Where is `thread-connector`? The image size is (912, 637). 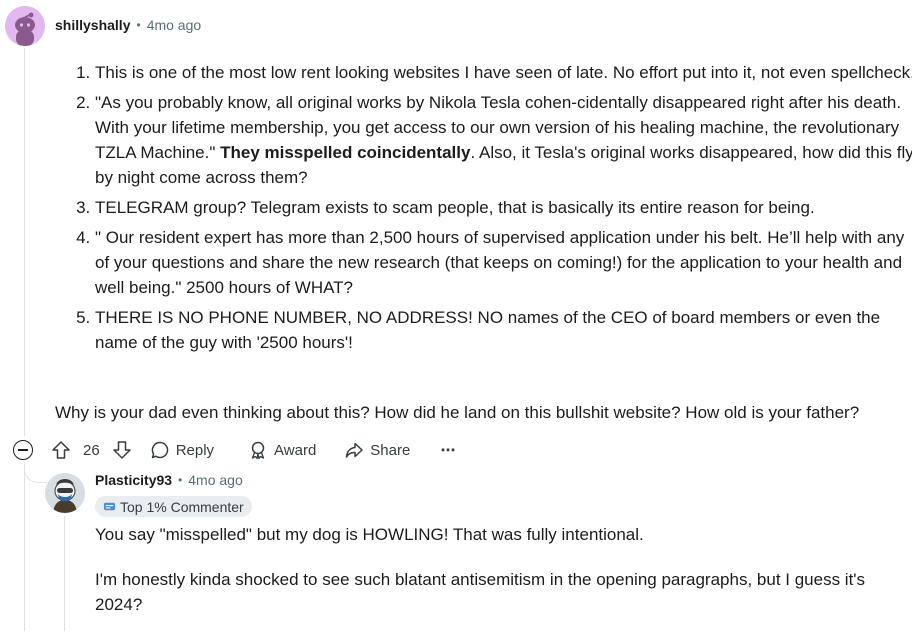
thread-connector is located at coordinates (35, 472).